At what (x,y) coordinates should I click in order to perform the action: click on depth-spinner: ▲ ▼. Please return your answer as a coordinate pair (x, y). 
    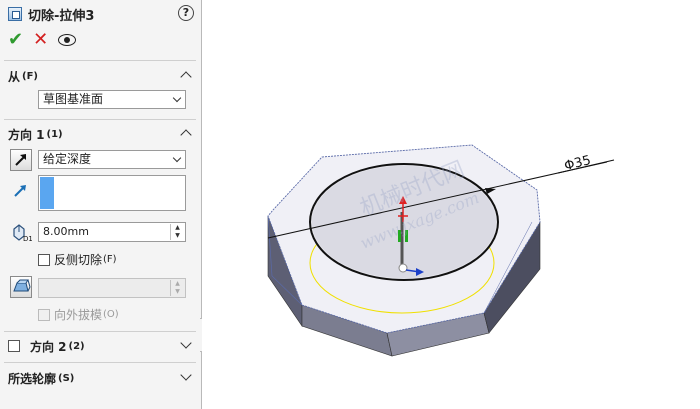
    Looking at the image, I should click on (177, 232).